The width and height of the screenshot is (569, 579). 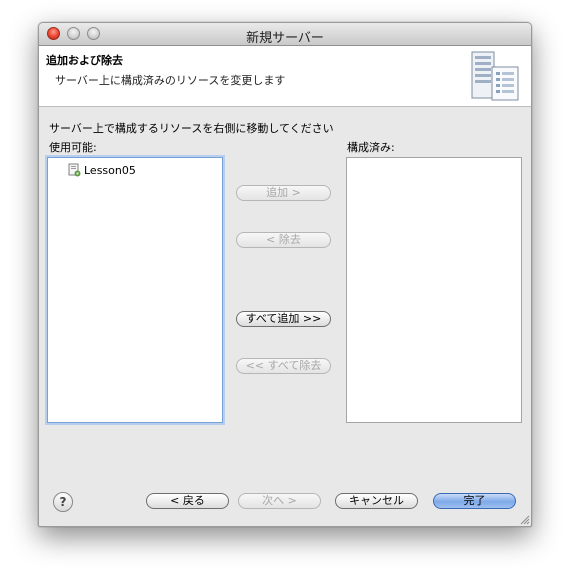 What do you see at coordinates (474, 501) in the screenshot?
I see `finish-button: 完了` at bounding box center [474, 501].